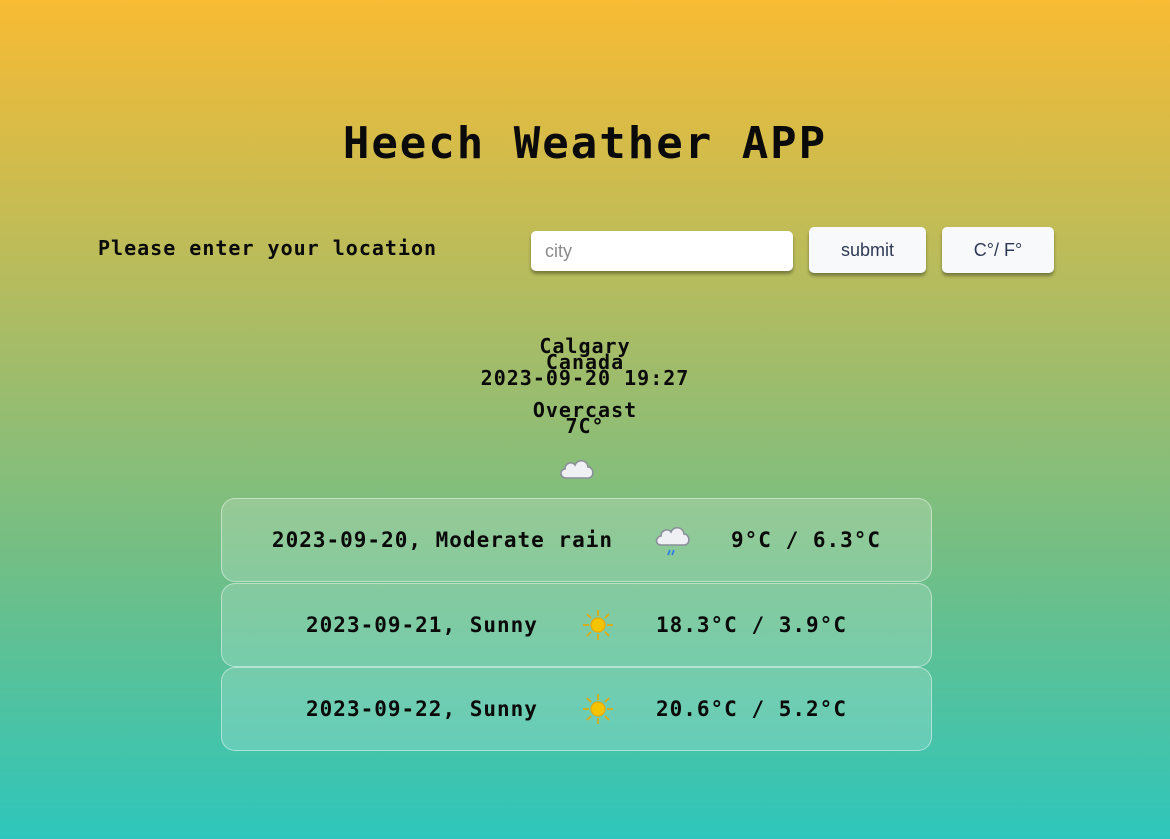 The image size is (1170, 839). Describe the element at coordinates (442, 540) in the screenshot. I see `forecast-summary: 2023-09-20, Moderate rain` at that location.